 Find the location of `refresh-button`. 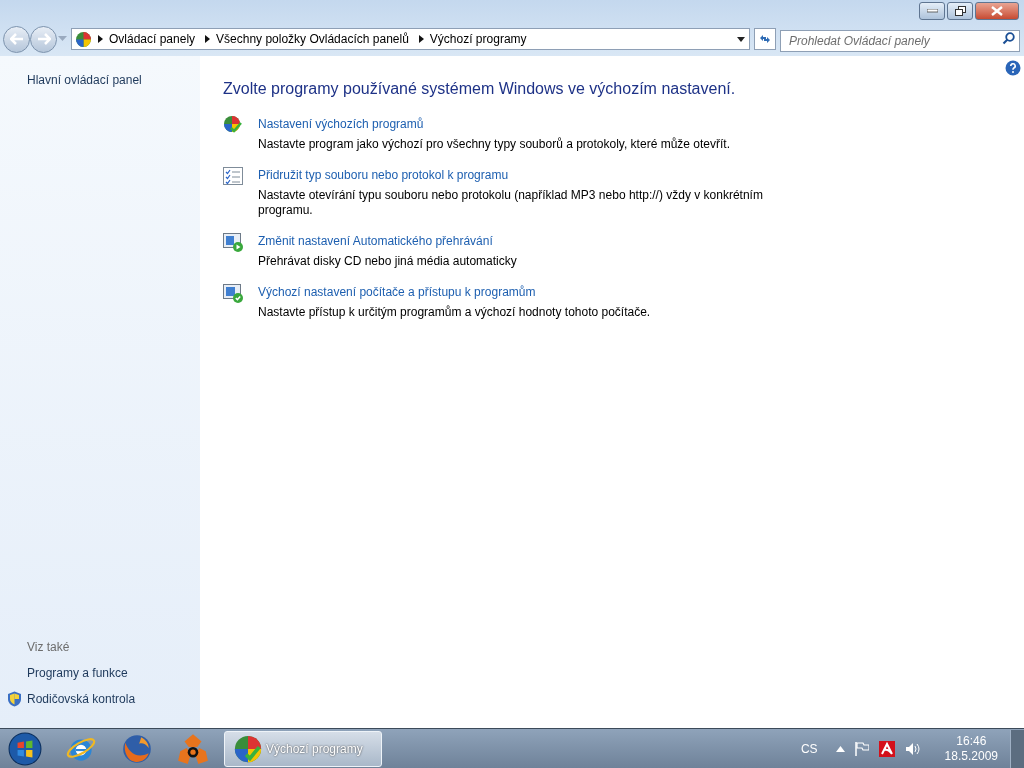

refresh-button is located at coordinates (765, 39).